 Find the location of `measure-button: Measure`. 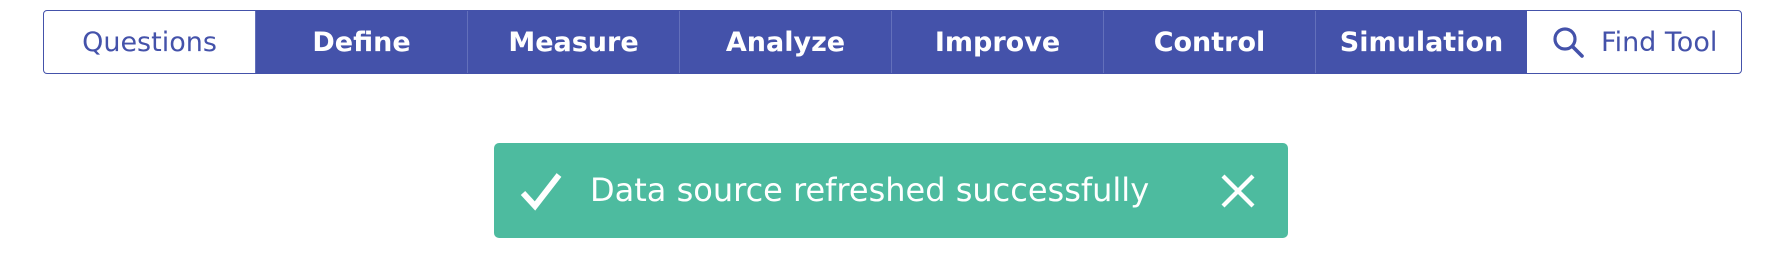

measure-button: Measure is located at coordinates (573, 42).